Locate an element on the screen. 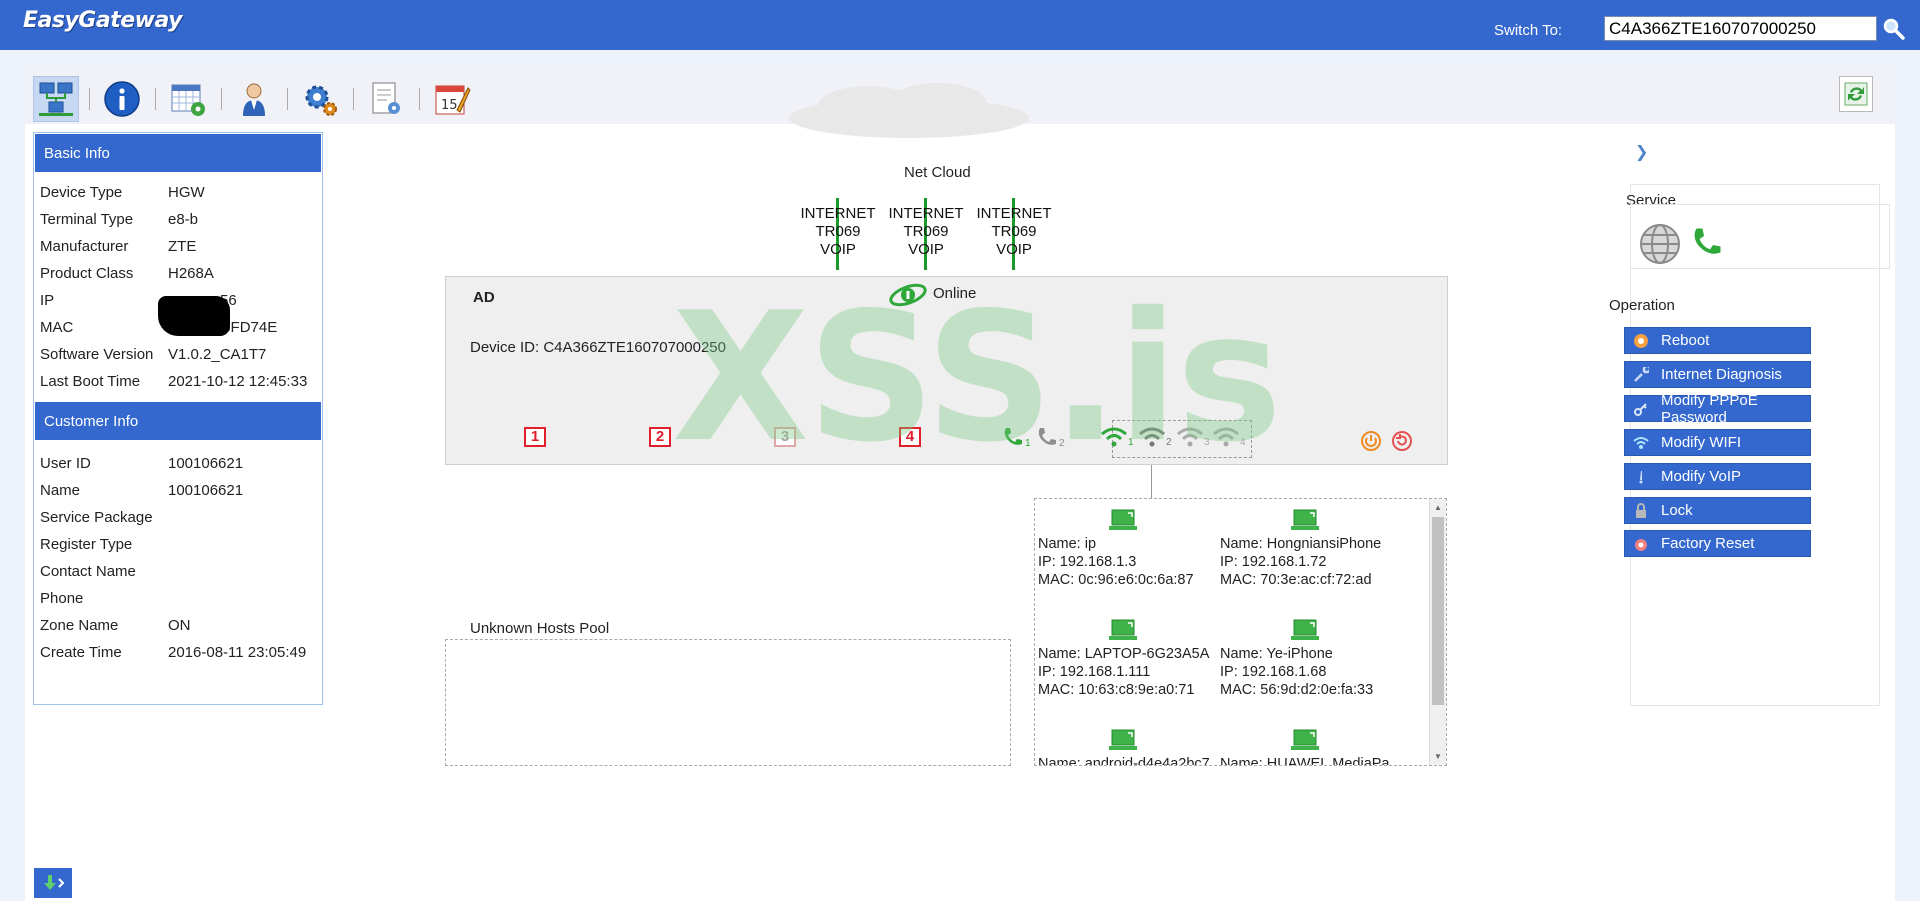 The height and width of the screenshot is (901, 1920). topology-icon is located at coordinates (56, 99).